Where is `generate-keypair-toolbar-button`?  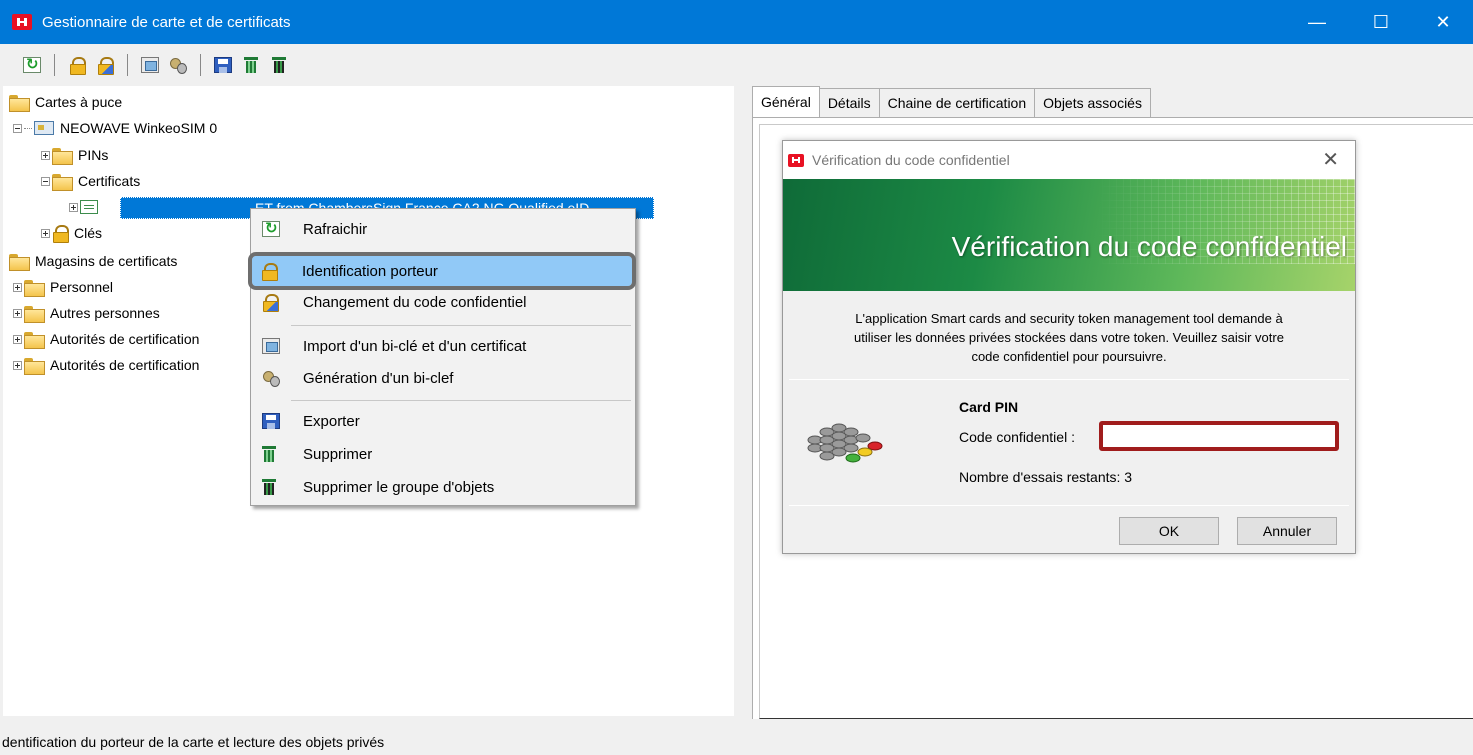
generate-keypair-toolbar-button is located at coordinates (178, 65).